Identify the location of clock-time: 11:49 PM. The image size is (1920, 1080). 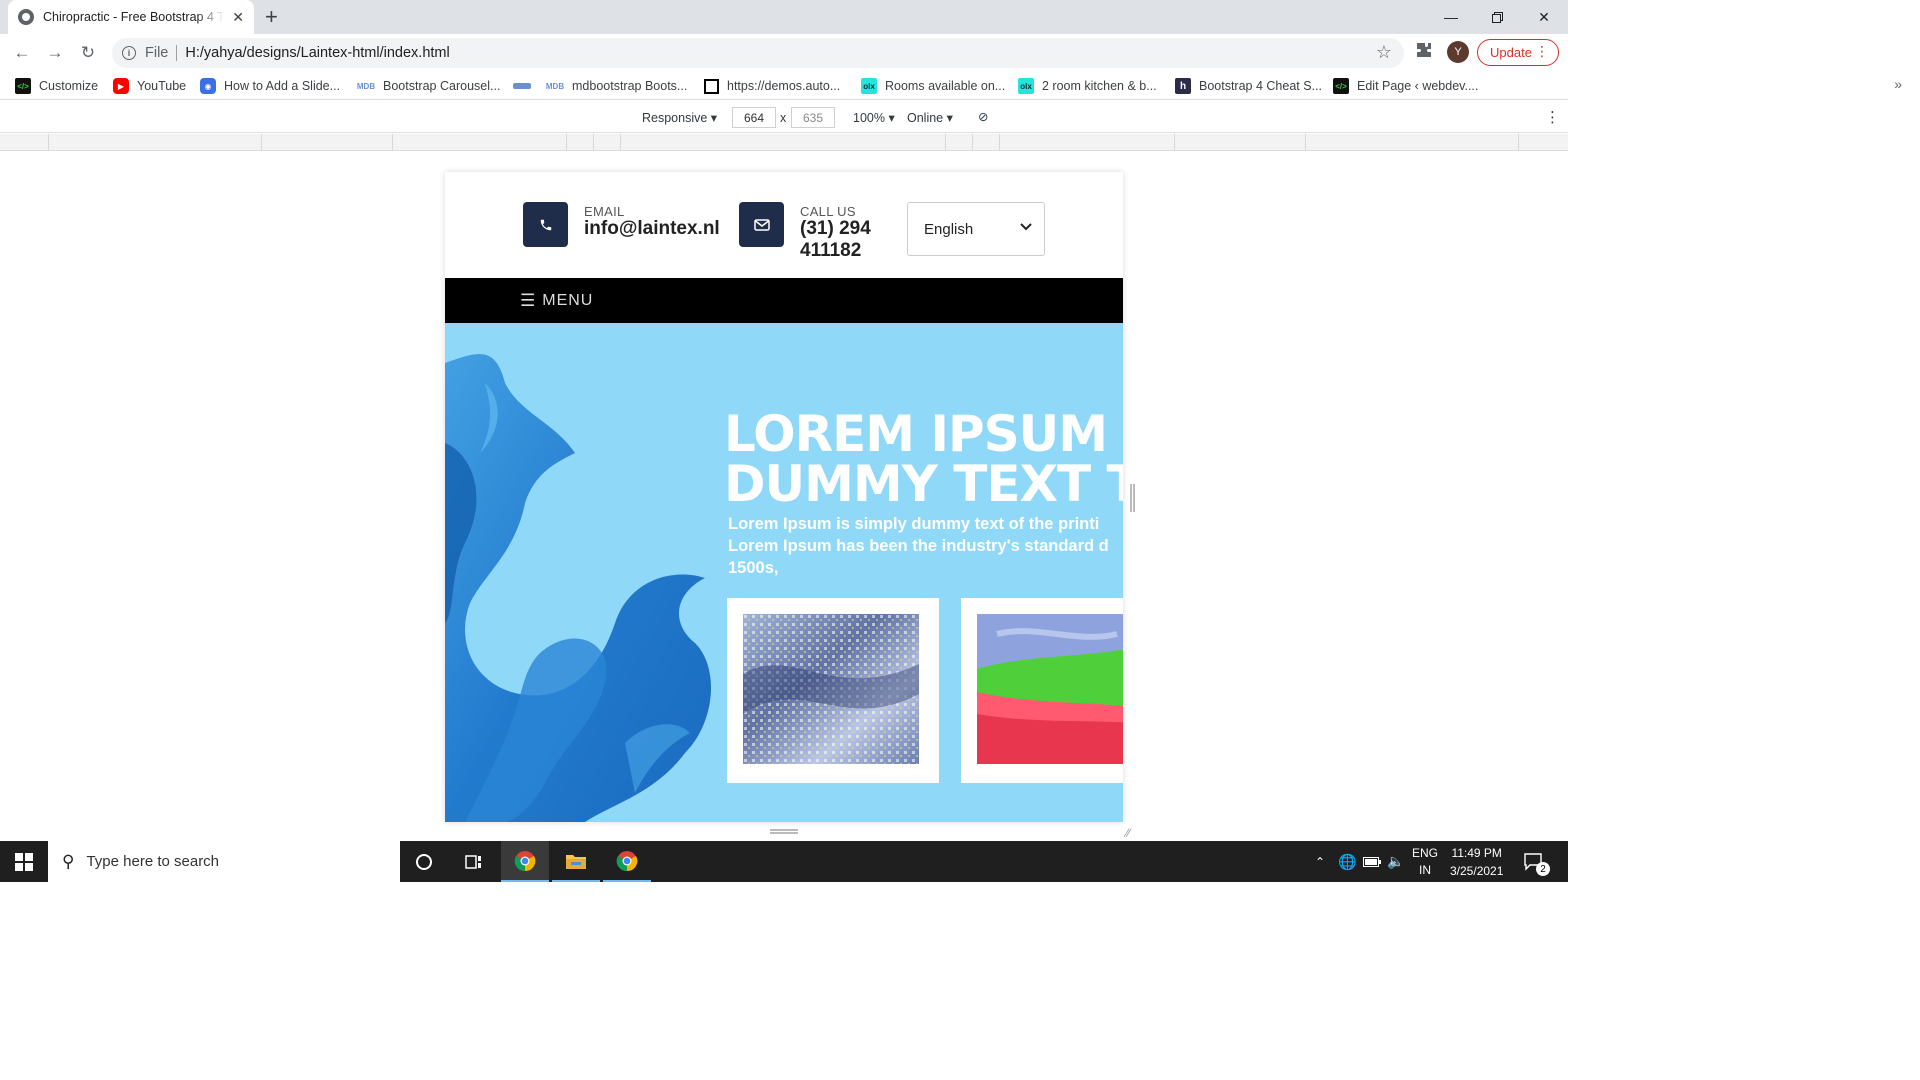
(1476, 852).